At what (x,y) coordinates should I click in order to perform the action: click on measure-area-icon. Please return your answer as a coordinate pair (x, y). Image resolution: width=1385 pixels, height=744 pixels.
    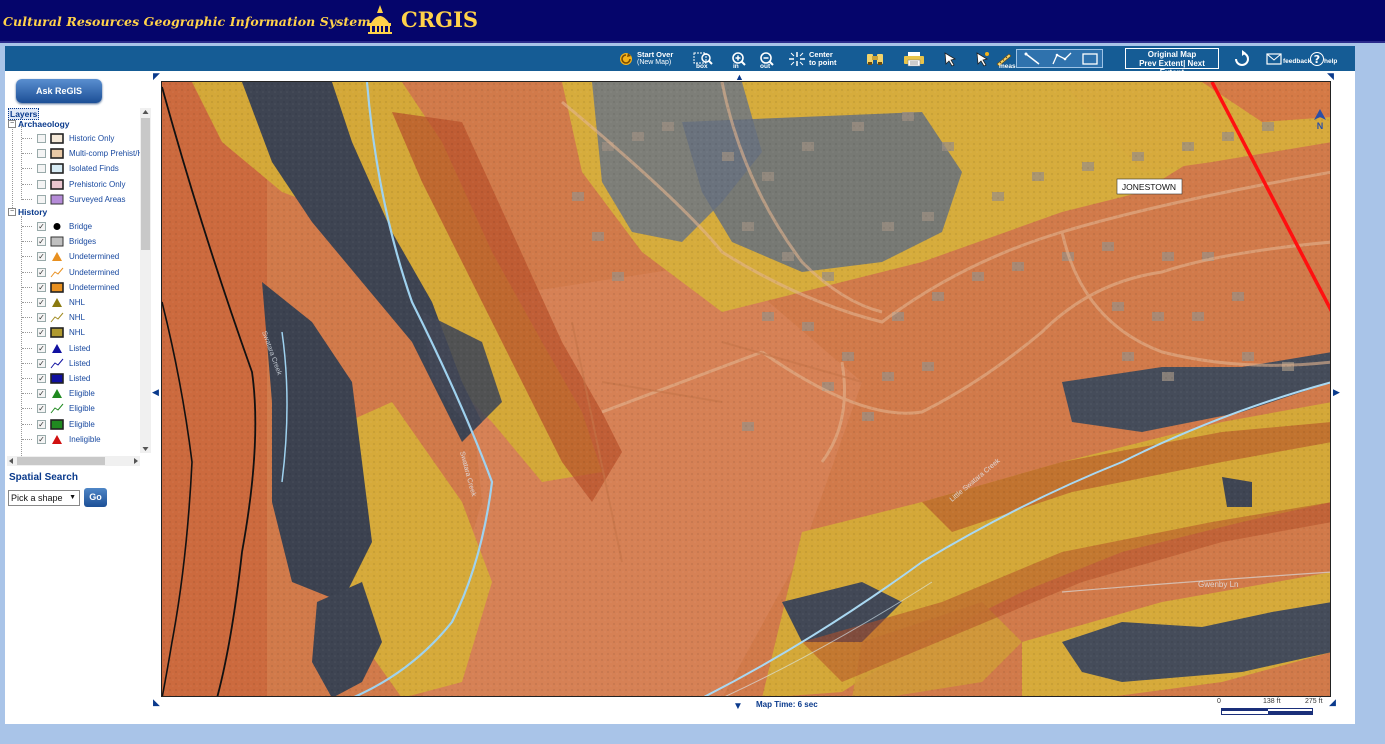
    Looking at the image, I should click on (1090, 59).